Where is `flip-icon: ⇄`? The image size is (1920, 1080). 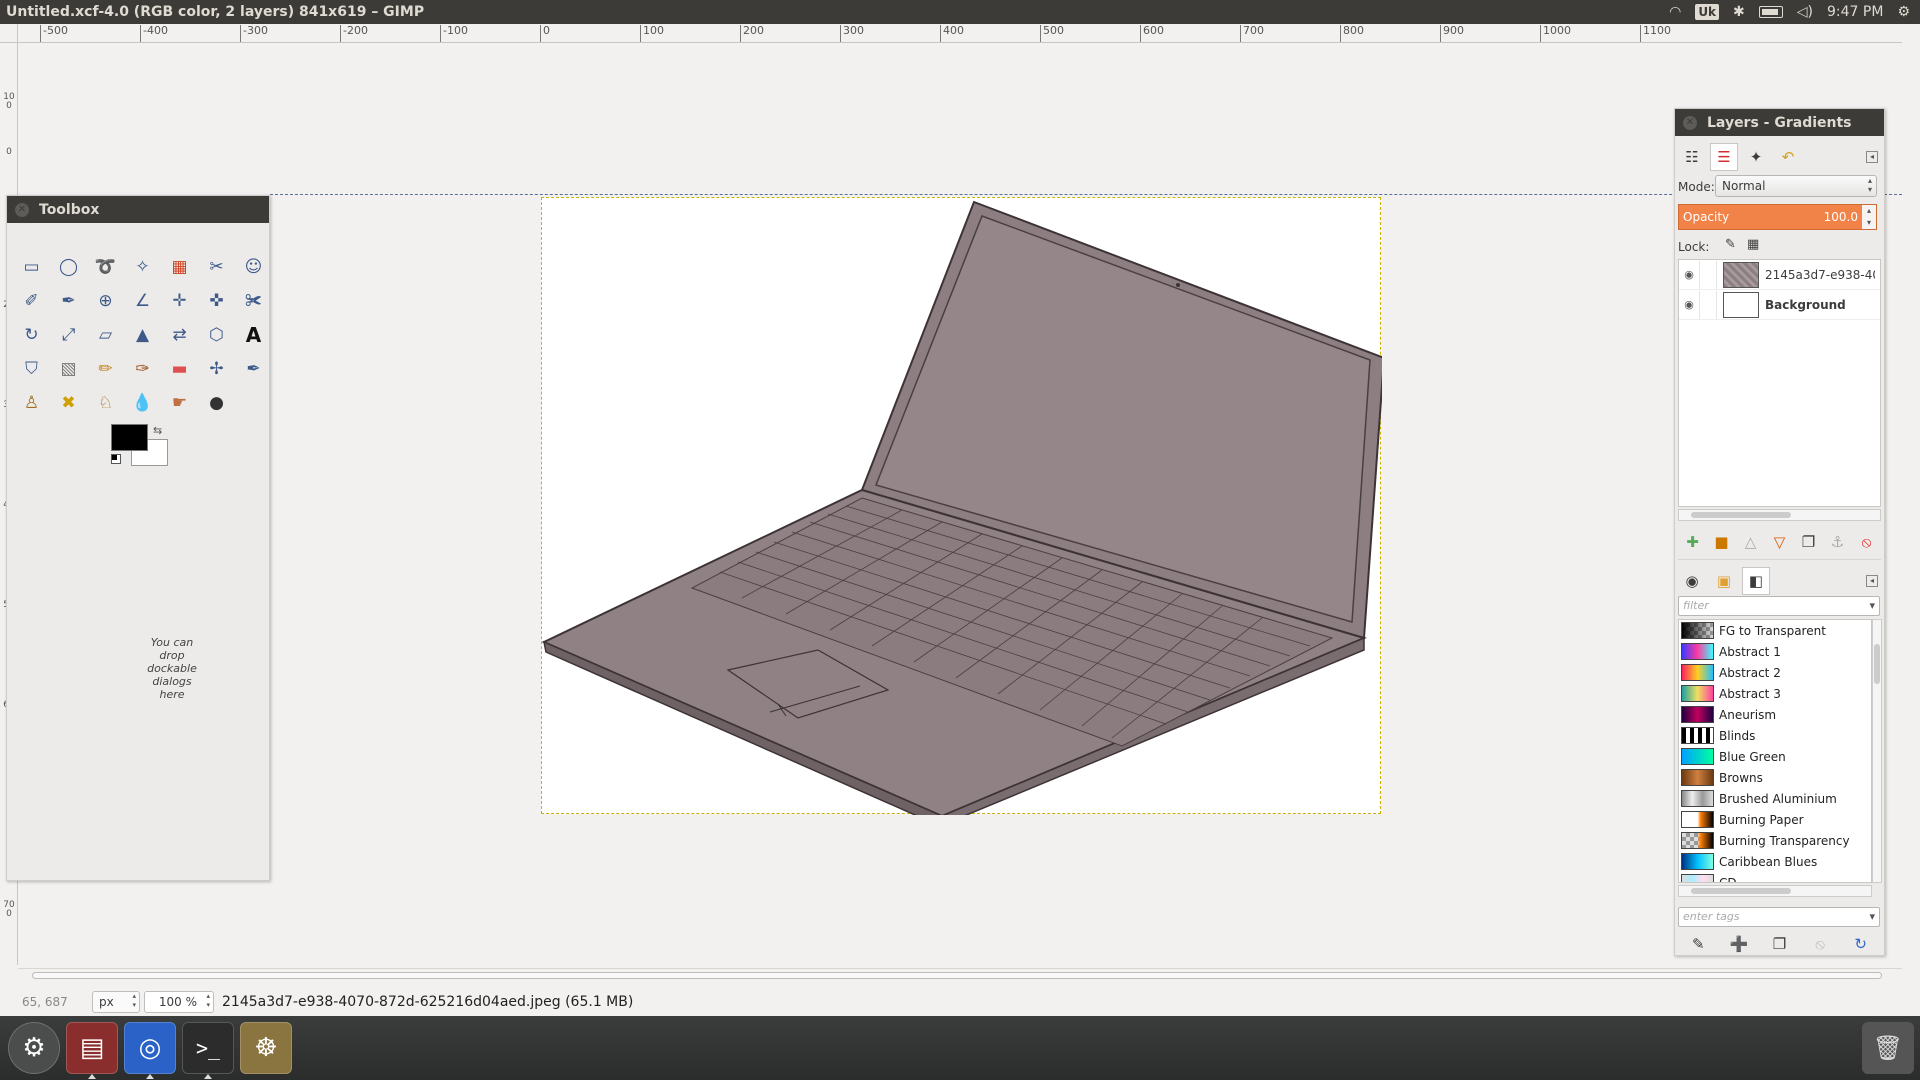
flip-icon: ⇄ is located at coordinates (179, 335).